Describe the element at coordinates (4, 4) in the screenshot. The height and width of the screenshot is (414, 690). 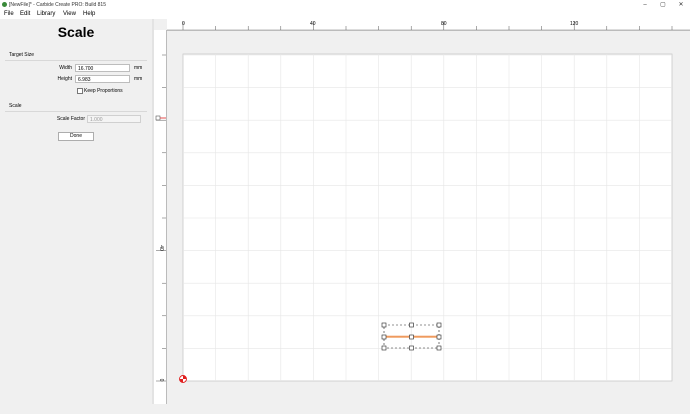
I see `app-icon` at that location.